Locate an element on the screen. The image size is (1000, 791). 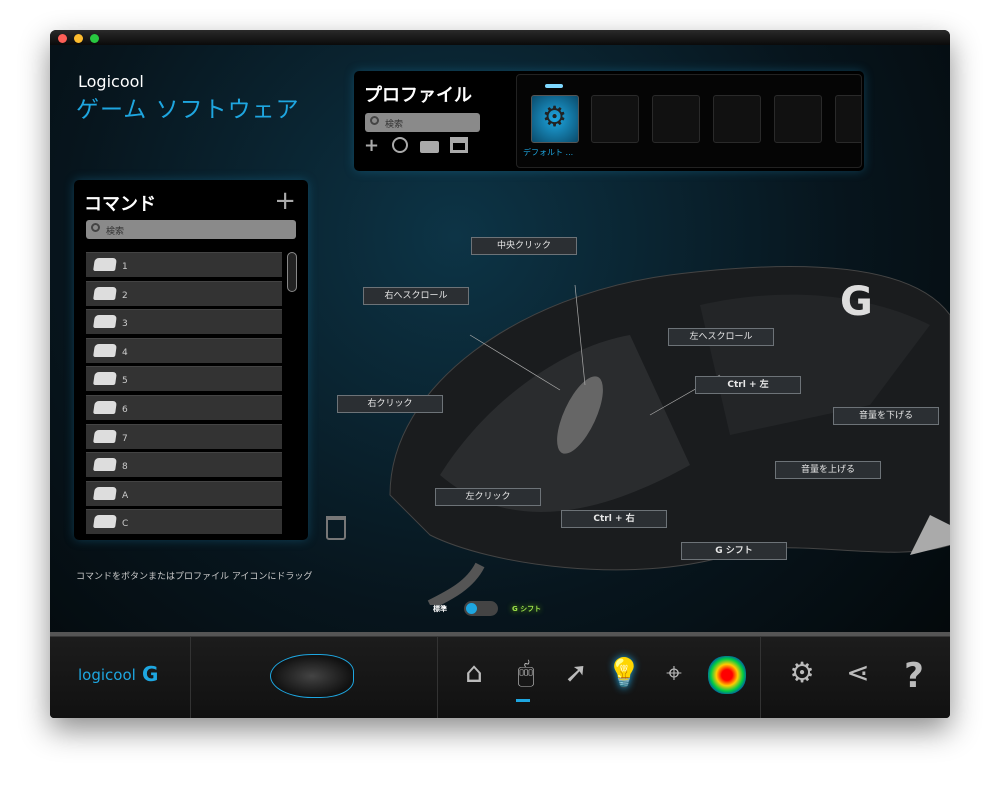
label-right-click: 右クリック is located at coordinates (390, 404).